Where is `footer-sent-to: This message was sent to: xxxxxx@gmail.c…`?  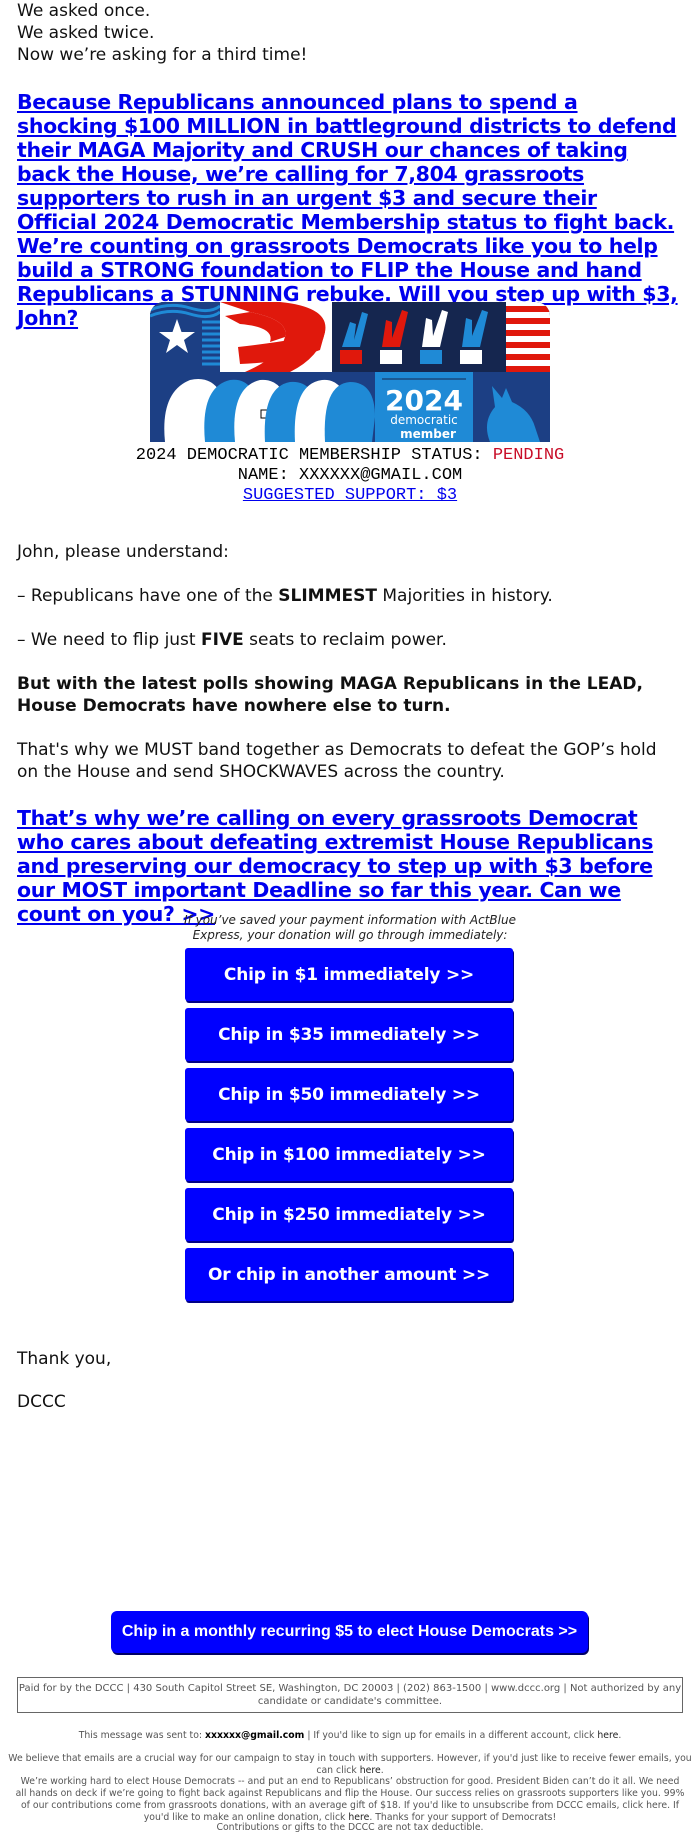 footer-sent-to: This message was sent to: xxxxxx@gmail.c… is located at coordinates (350, 1736).